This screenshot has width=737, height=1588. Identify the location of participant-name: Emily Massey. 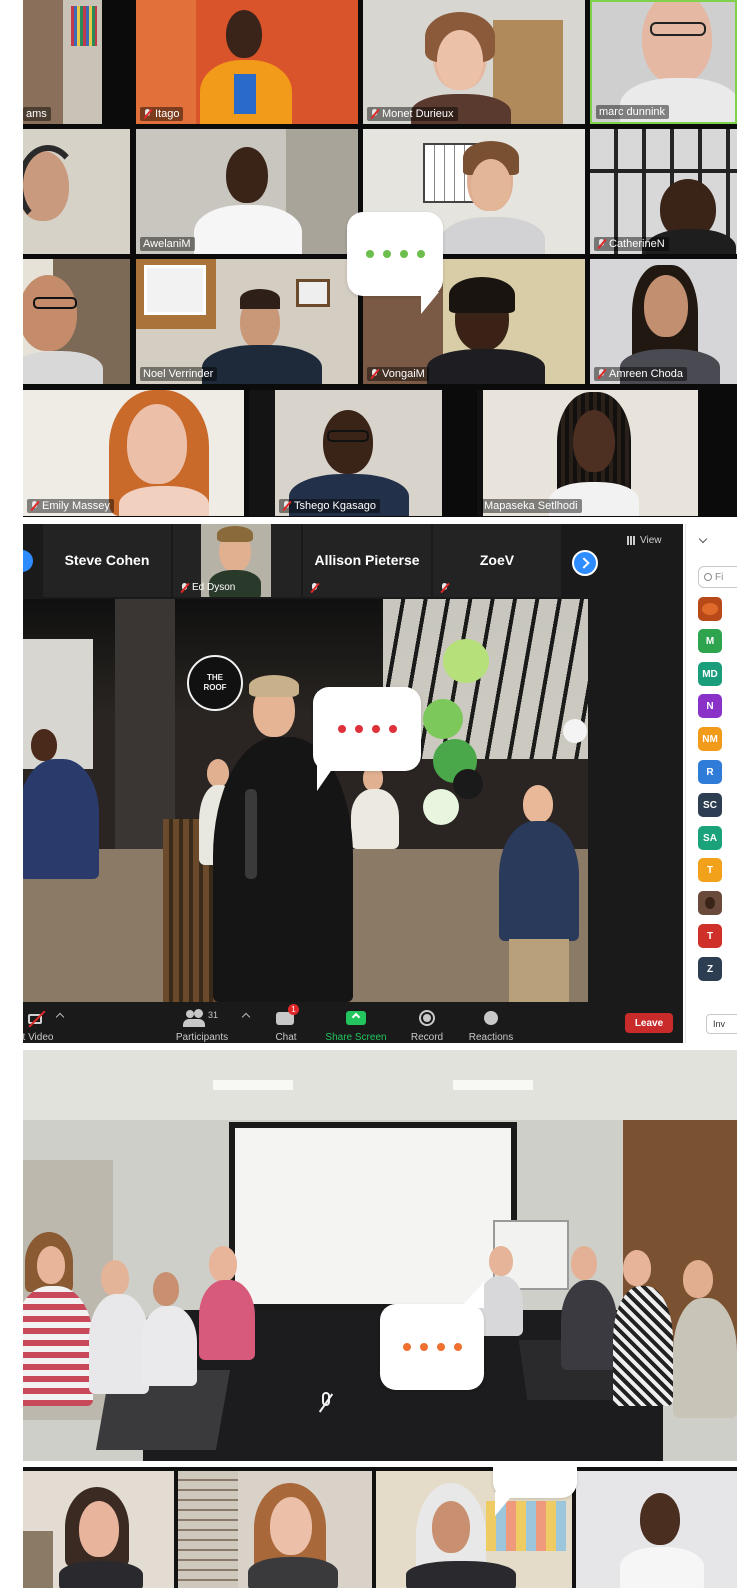
(76, 506).